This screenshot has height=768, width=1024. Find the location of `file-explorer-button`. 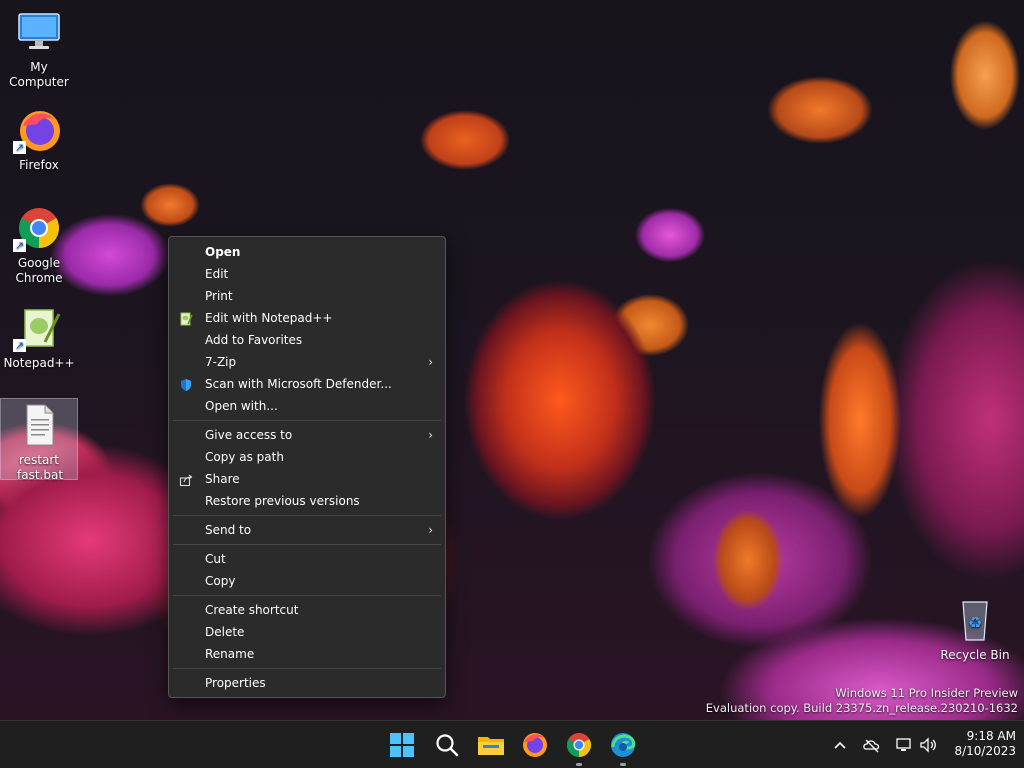

file-explorer-button is located at coordinates (491, 745).